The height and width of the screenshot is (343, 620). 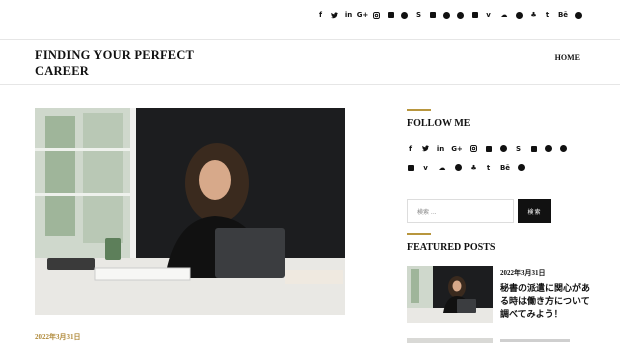 What do you see at coordinates (120, 63) in the screenshot?
I see `site-title: FINDING YOUR PERFECT CAREER` at bounding box center [120, 63].